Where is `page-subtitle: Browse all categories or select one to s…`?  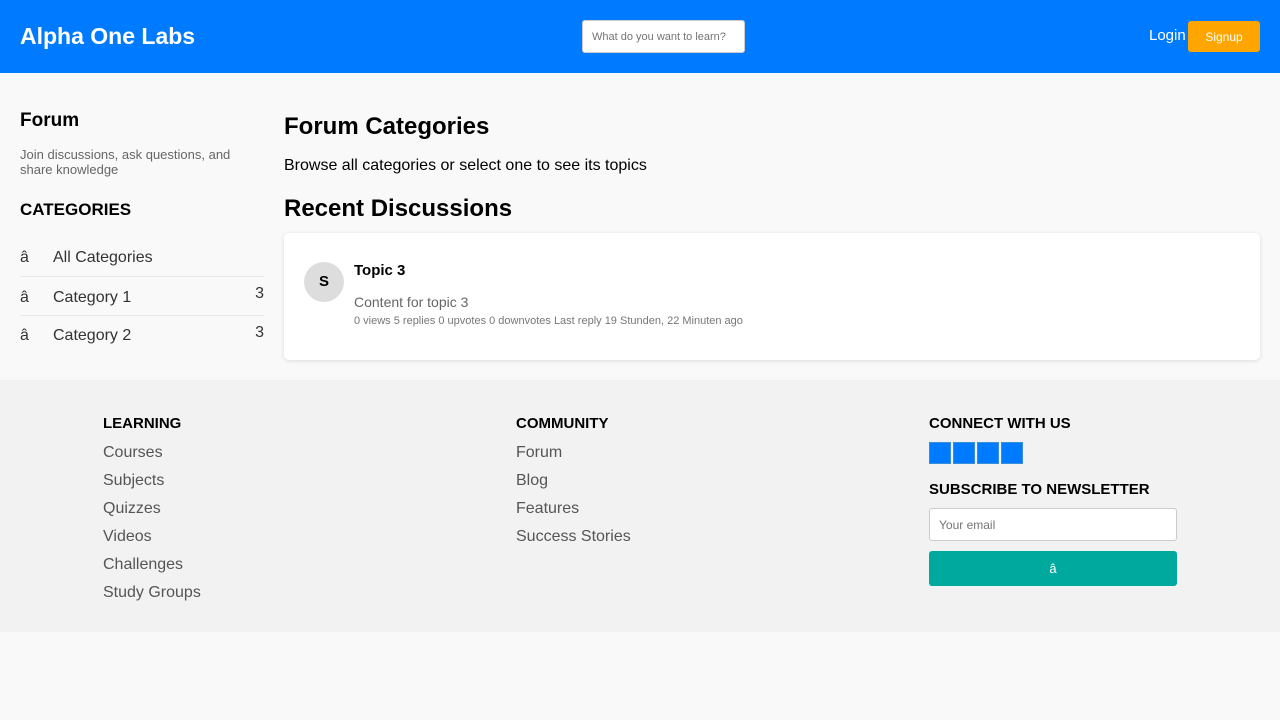
page-subtitle: Browse all categories or select one to s… is located at coordinates (465, 165).